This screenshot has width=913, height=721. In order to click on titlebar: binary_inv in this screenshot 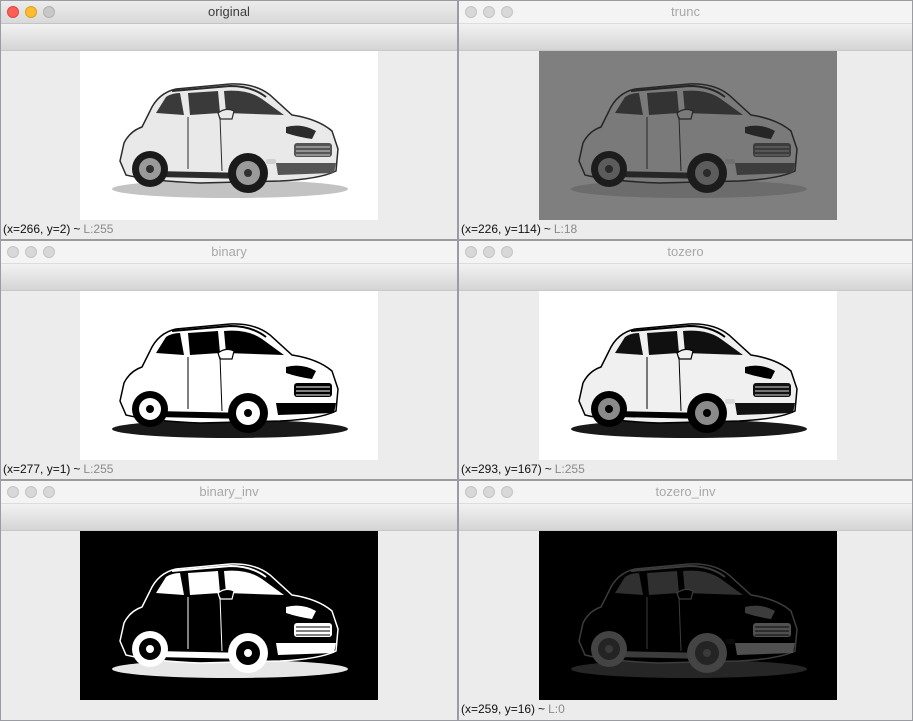, I will do `click(229, 492)`.